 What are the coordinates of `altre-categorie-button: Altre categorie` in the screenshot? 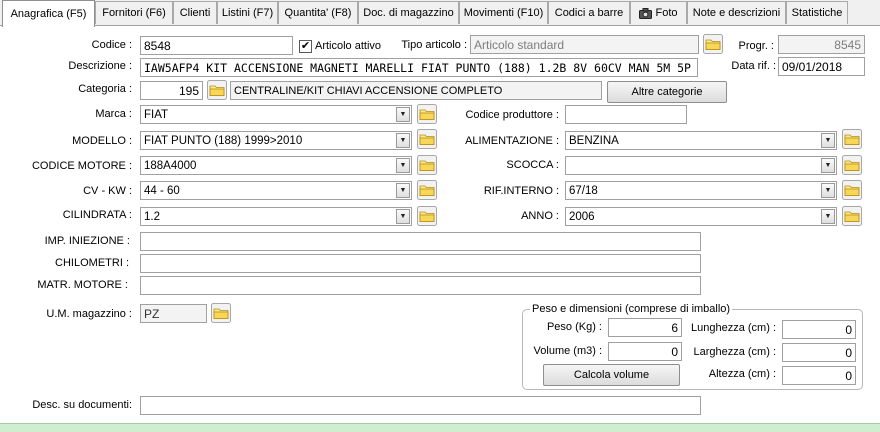 It's located at (667, 92).